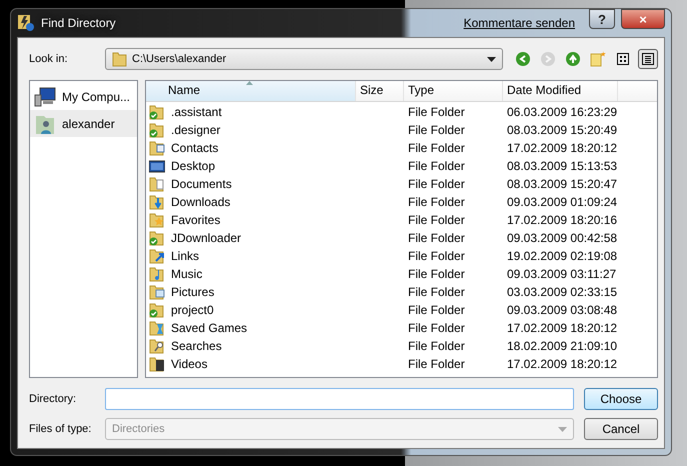 The width and height of the screenshot is (687, 466). Describe the element at coordinates (562, 220) in the screenshot. I see `date-modified: 17.02.2009 18:20:16` at that location.